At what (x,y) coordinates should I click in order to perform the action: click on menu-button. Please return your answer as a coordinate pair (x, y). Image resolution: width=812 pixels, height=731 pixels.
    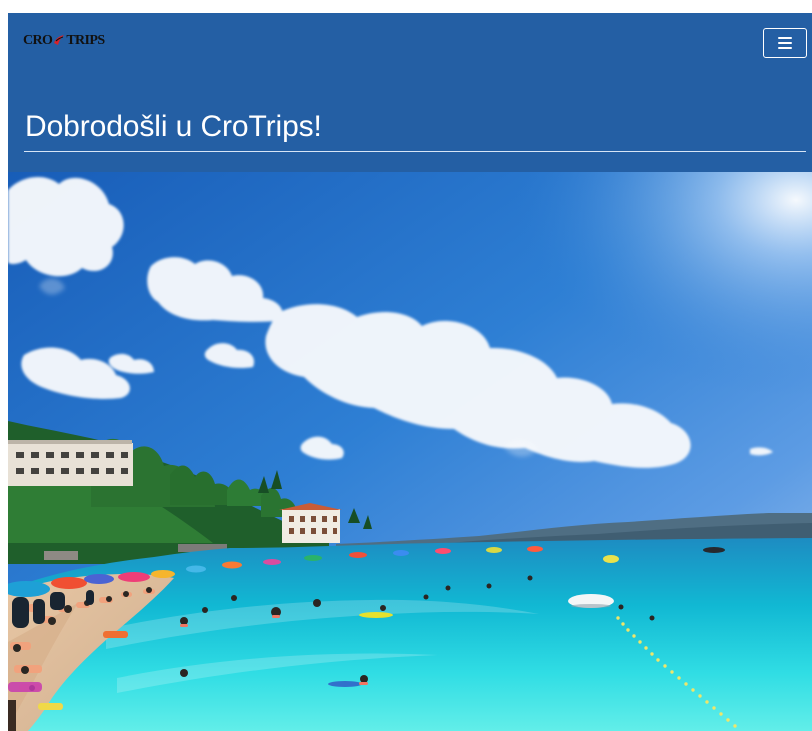
    Looking at the image, I should click on (785, 43).